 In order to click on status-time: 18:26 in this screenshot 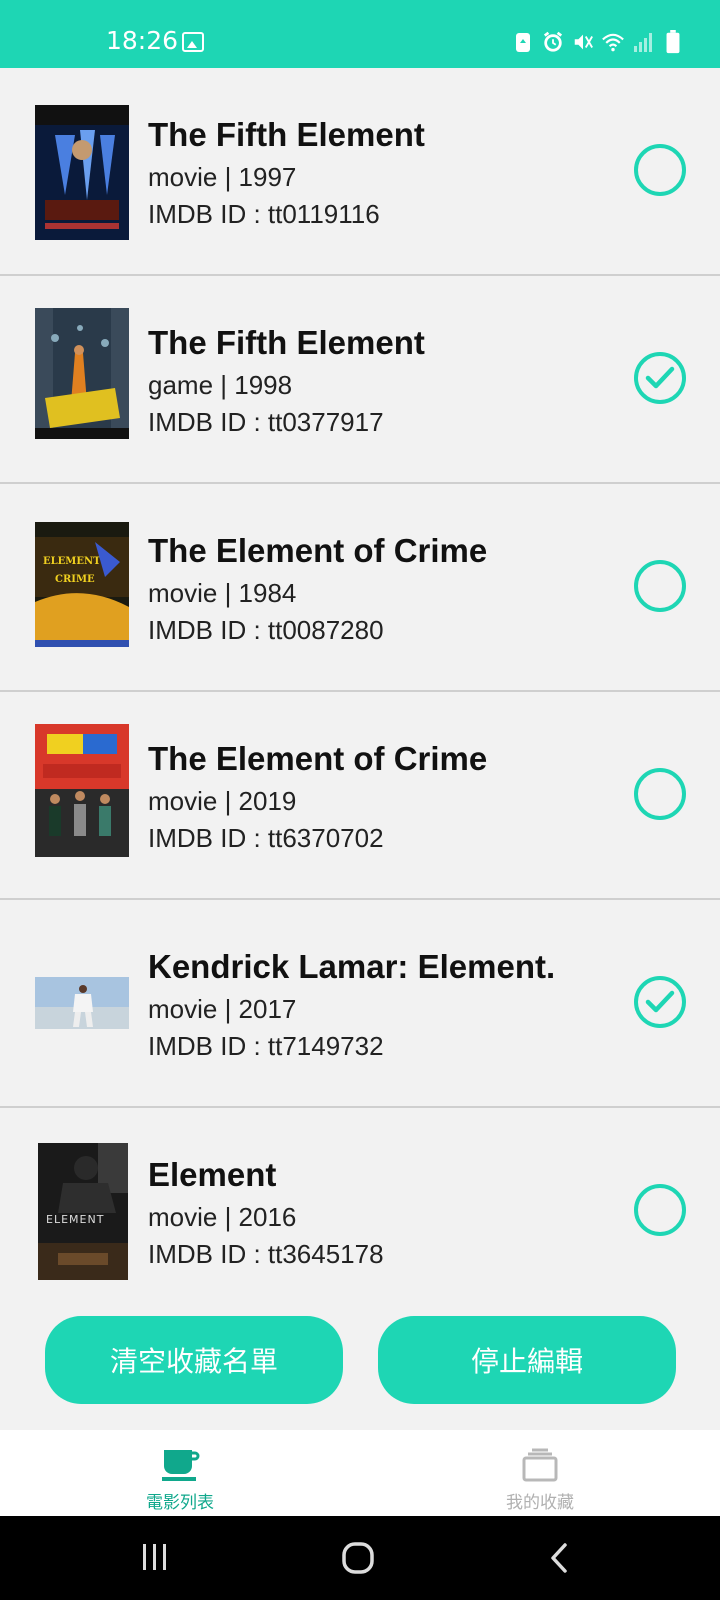, I will do `click(142, 40)`.